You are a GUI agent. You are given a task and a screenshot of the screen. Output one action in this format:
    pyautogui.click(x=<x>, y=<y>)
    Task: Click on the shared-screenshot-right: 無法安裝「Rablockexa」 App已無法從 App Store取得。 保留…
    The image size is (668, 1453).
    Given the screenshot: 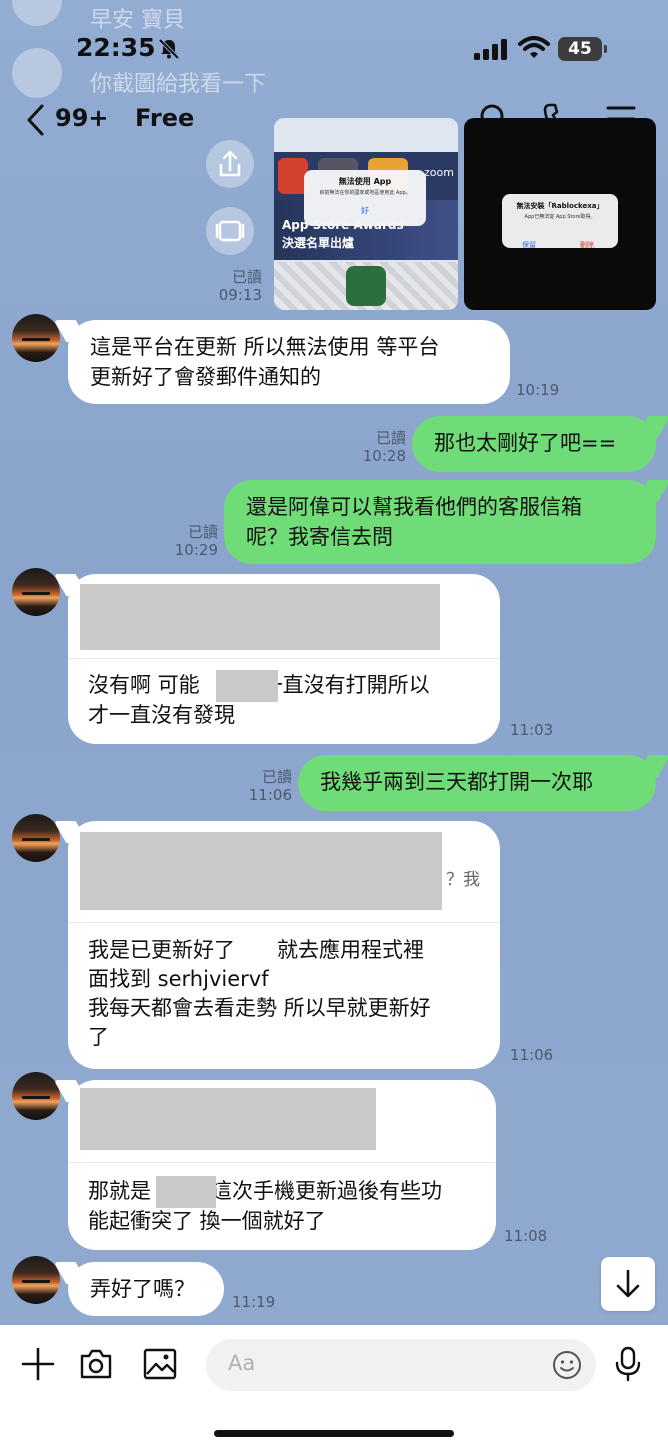 What is the action you would take?
    pyautogui.click(x=560, y=214)
    